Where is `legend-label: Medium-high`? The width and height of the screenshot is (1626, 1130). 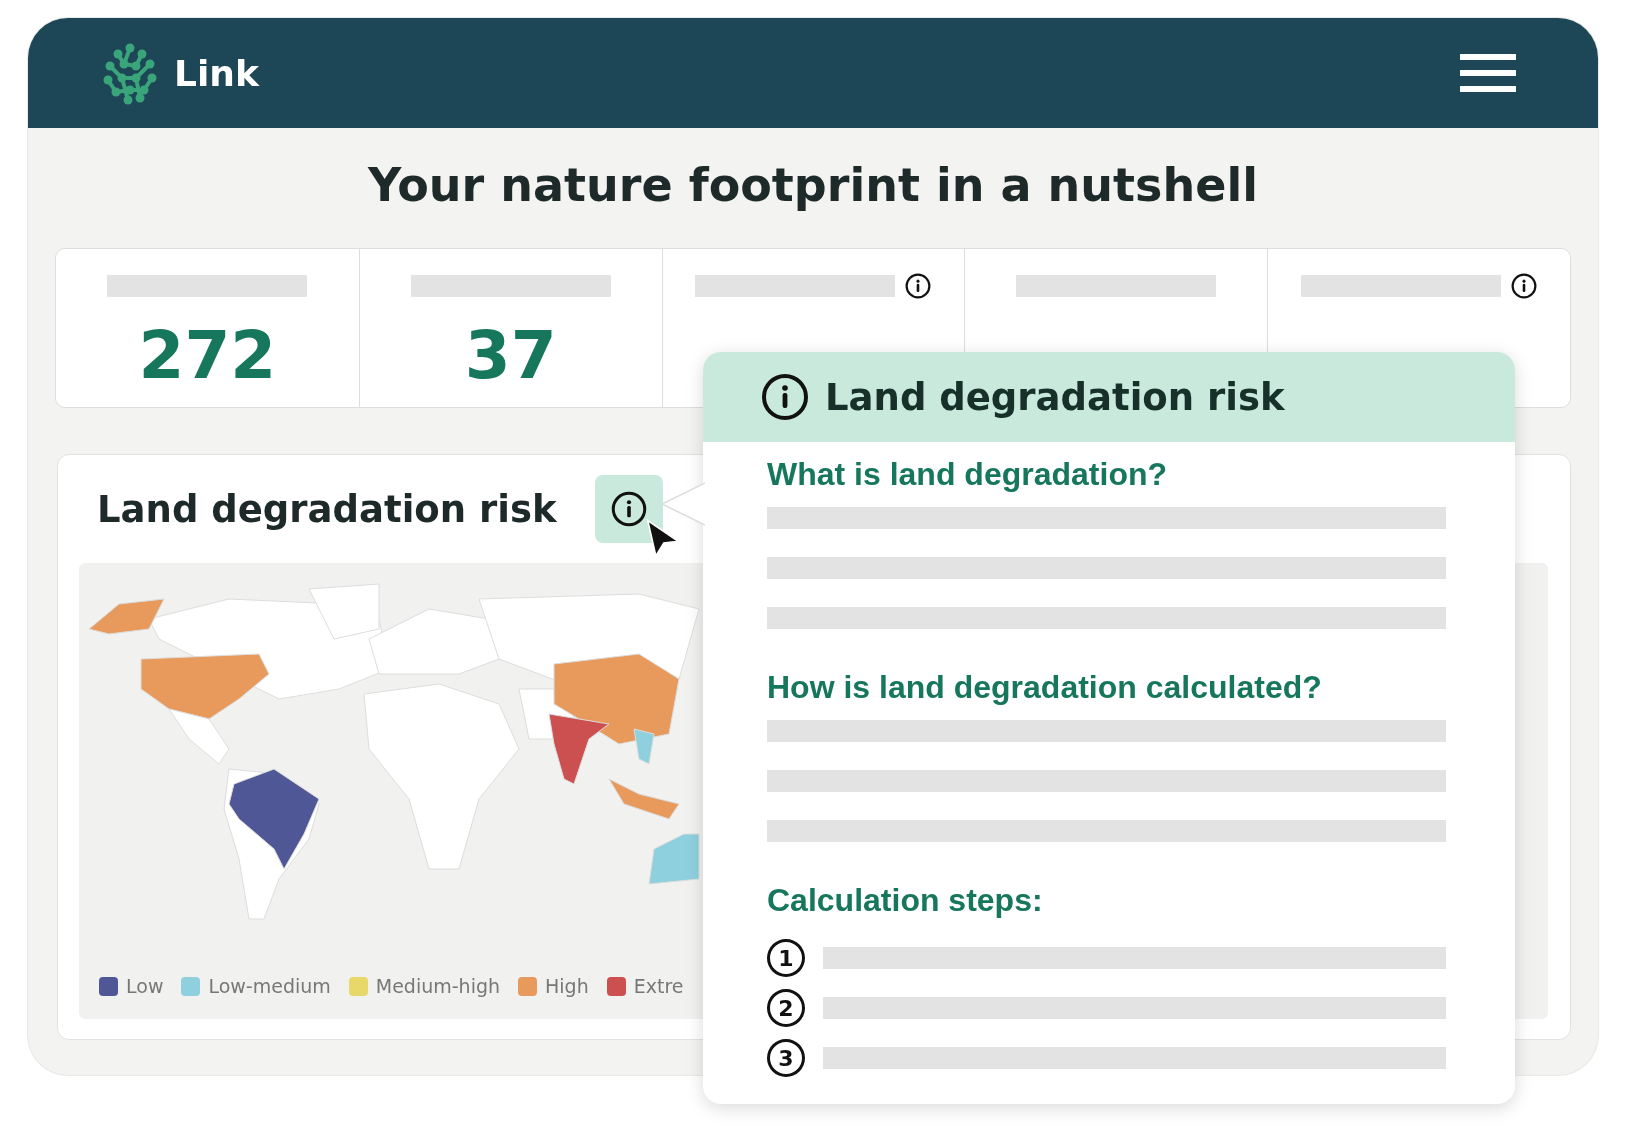
legend-label: Medium-high is located at coordinates (438, 986).